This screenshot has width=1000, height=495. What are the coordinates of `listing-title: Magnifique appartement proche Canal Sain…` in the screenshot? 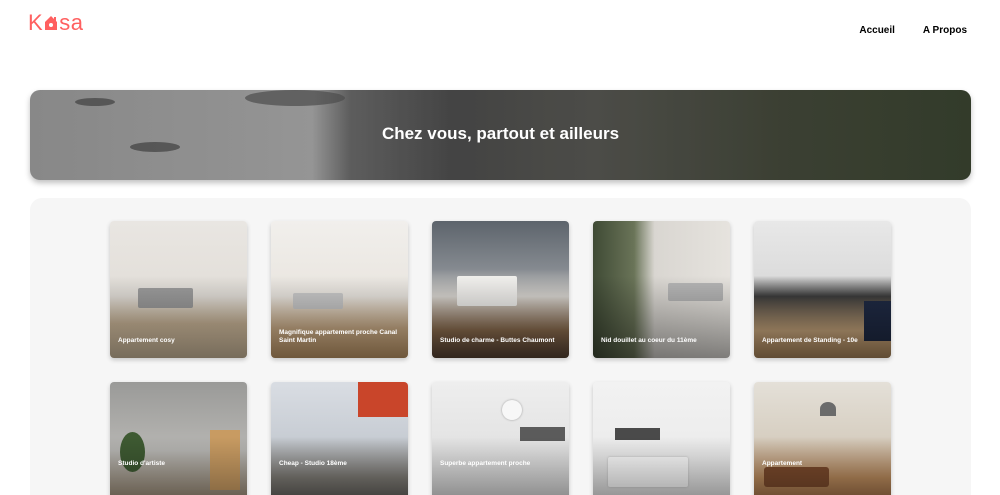 It's located at (338, 336).